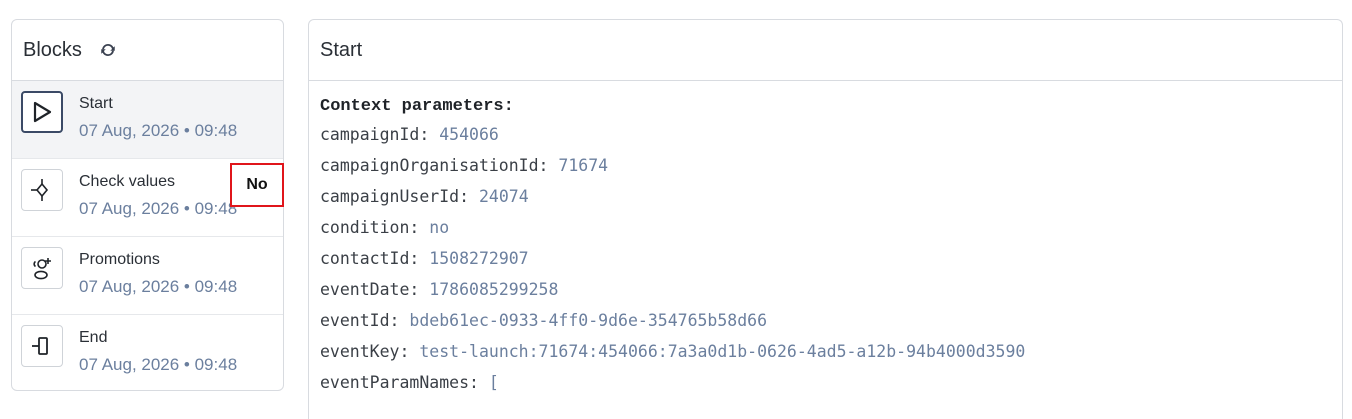  Describe the element at coordinates (831, 165) in the screenshot. I see `param-row: campaignOrganisationId: 71674` at that location.